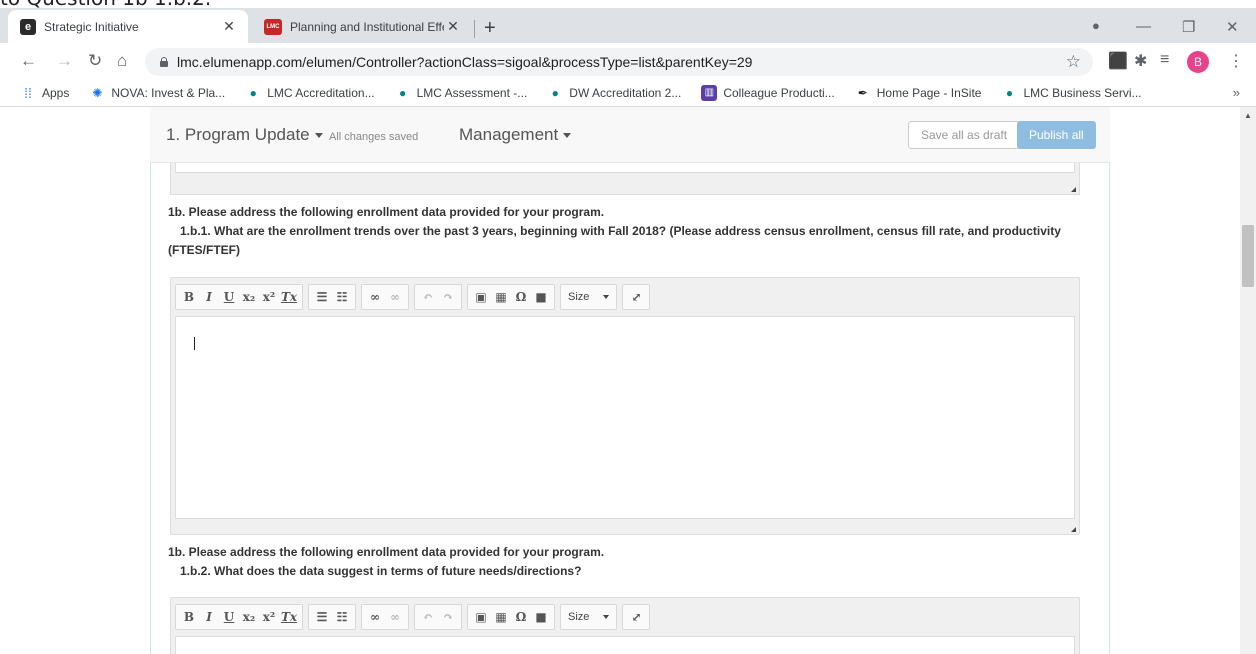  I want to click on bookmark-insite: ✒ Home Page - InSite, so click(918, 93).